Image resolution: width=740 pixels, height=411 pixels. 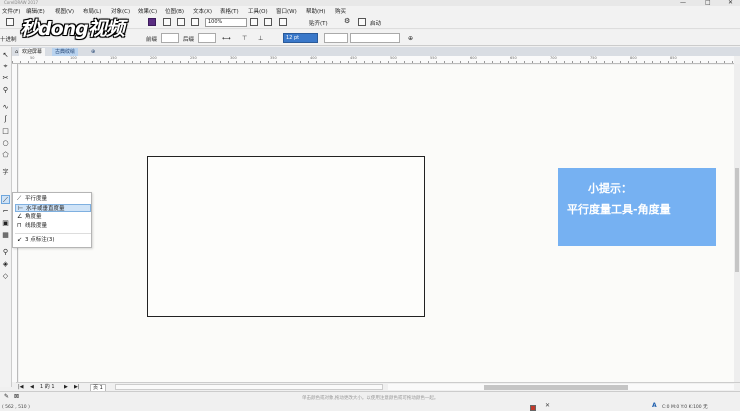 What do you see at coordinates (353, 58) in the screenshot?
I see `ruler-tick-label: 450` at bounding box center [353, 58].